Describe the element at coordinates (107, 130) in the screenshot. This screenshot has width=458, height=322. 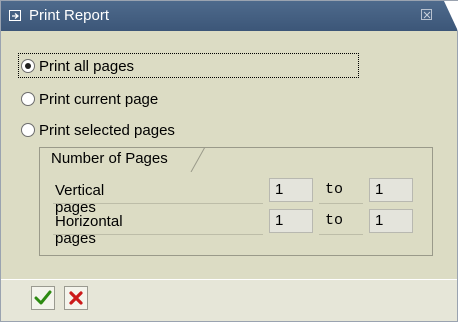
I see `radio-label: Print selected pages` at that location.